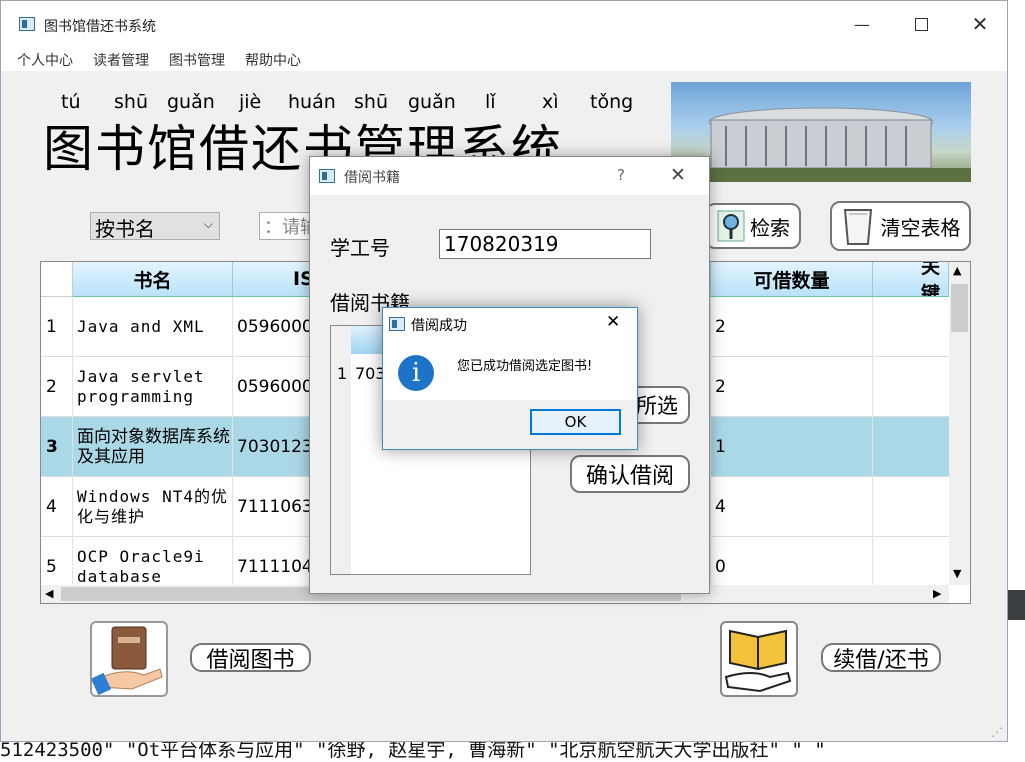 The height and width of the screenshot is (762, 1025). I want to click on close-icon: ✕, so click(980, 24).